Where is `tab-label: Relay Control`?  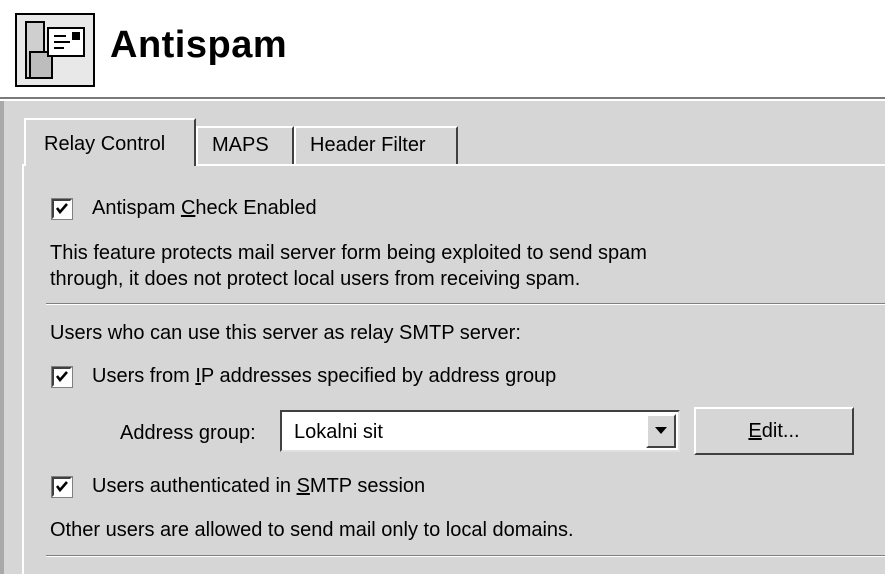
tab-label: Relay Control is located at coordinates (105, 144).